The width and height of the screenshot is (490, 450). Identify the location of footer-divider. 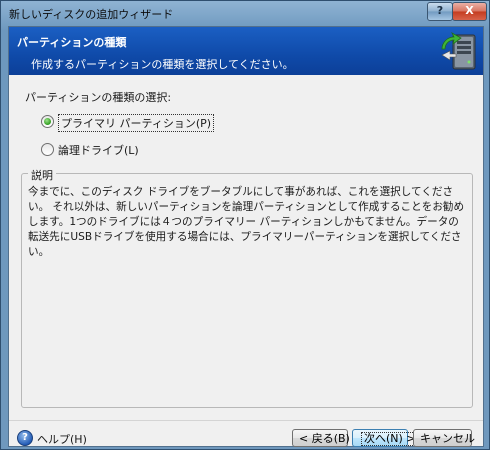
(246, 420).